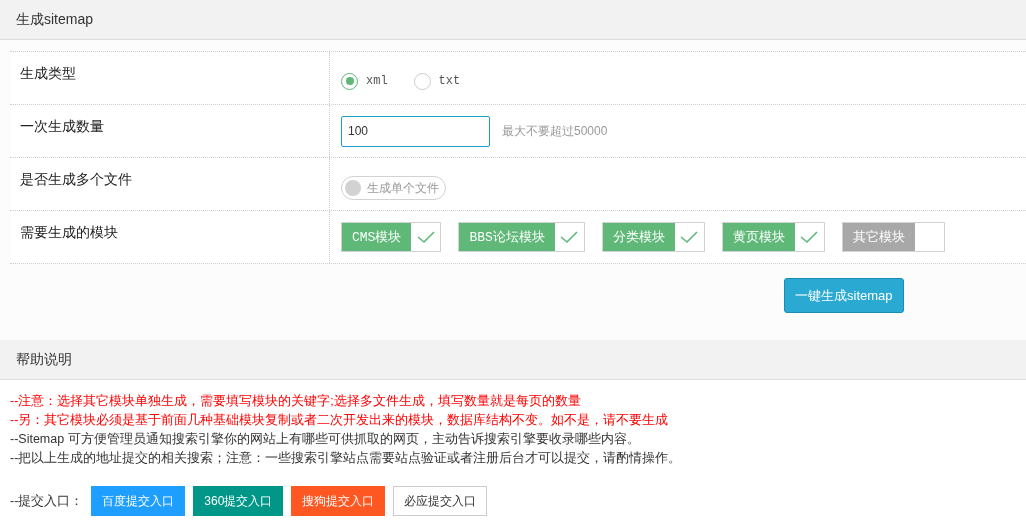  Describe the element at coordinates (44, 359) in the screenshot. I see `panel-title: 帮助说明` at that location.